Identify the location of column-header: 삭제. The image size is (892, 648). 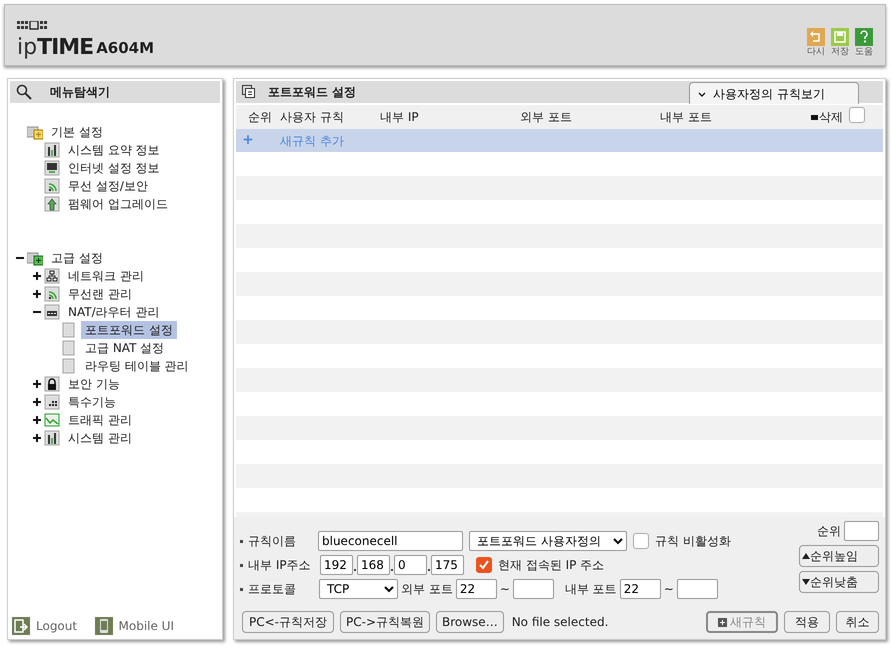
(831, 117).